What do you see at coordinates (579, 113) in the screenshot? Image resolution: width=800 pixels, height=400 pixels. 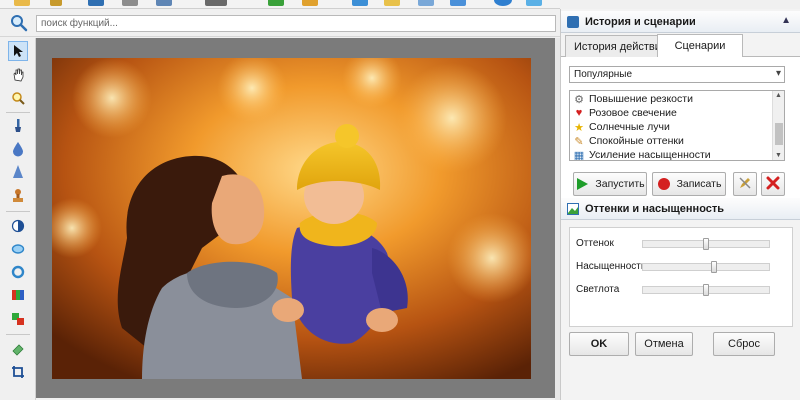 I see `heart-icon: ♥` at bounding box center [579, 113].